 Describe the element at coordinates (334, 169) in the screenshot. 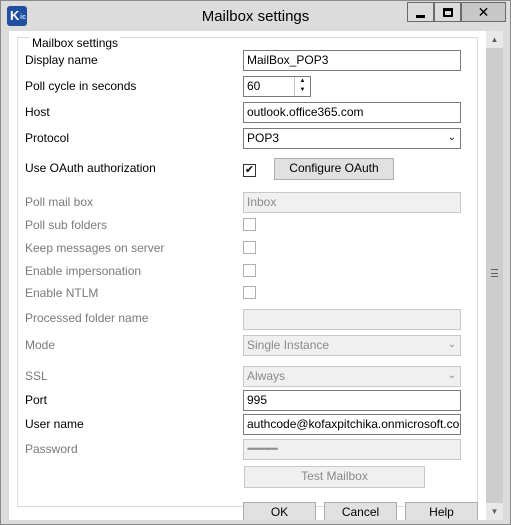

I see `configure-oauth-button: Configure OAuth` at that location.